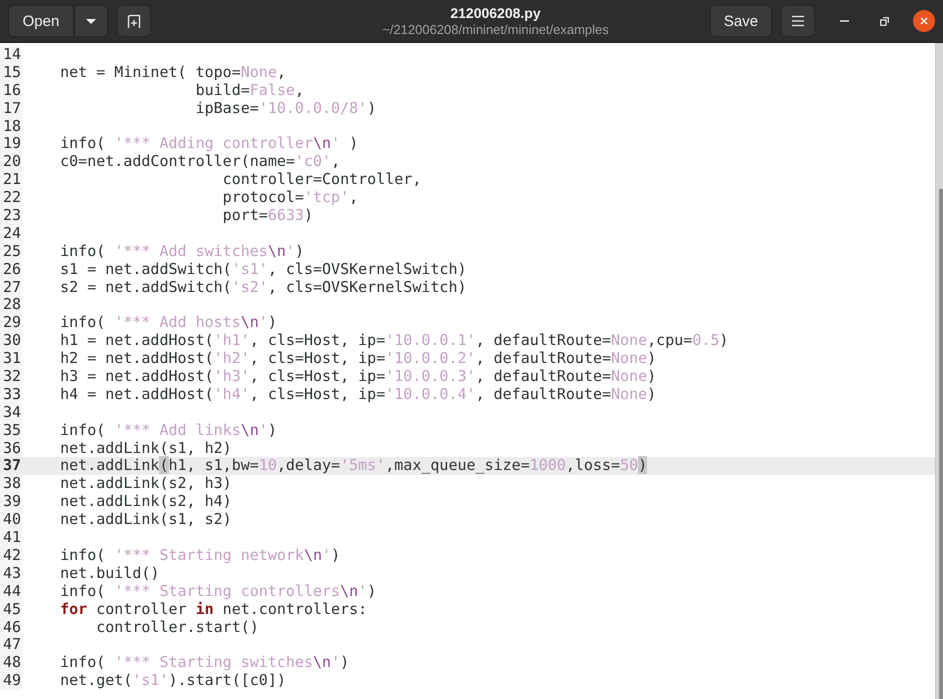  Describe the element at coordinates (291, 198) in the screenshot. I see `code-line: protocol='tcp',` at that location.